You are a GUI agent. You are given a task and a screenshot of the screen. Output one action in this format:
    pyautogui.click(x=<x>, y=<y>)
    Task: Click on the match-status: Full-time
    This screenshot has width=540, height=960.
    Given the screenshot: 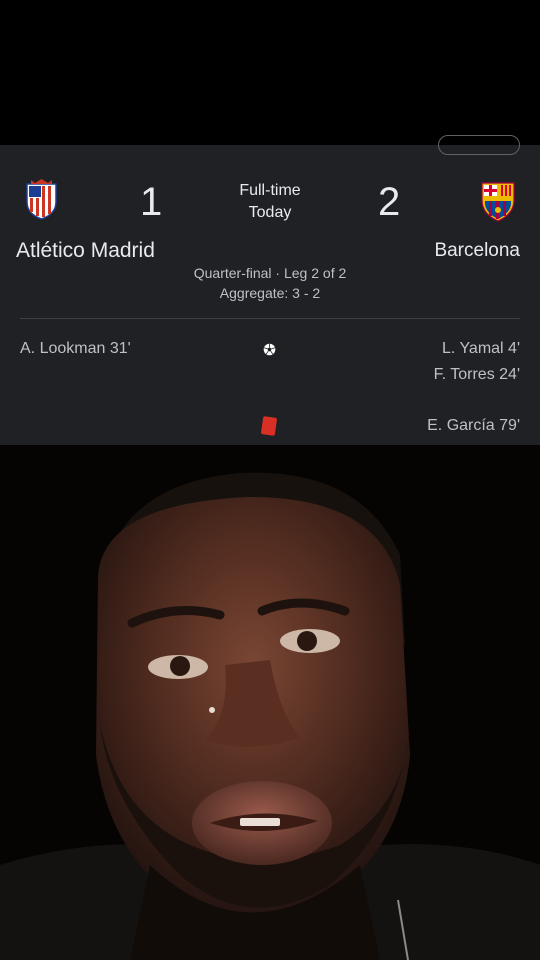 What is the action you would take?
    pyautogui.click(x=270, y=190)
    